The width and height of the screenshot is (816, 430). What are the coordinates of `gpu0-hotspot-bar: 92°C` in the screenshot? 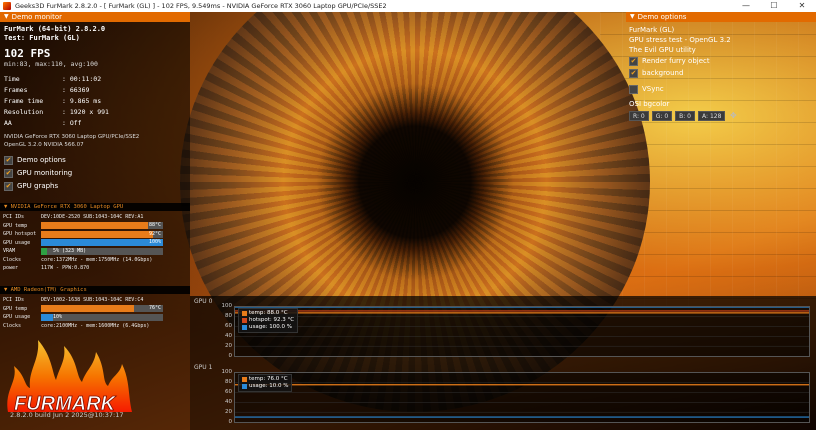 It's located at (102, 234).